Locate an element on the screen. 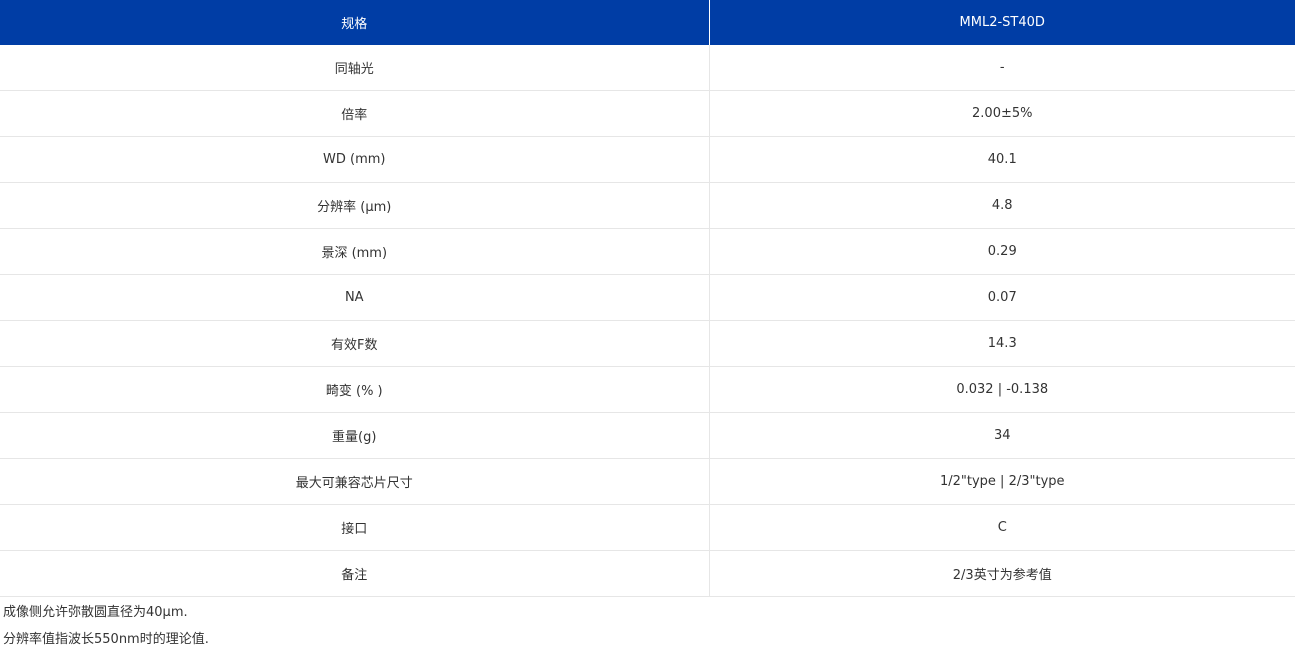 The width and height of the screenshot is (1295, 658). table-row: 景深 (mm) 0.29 is located at coordinates (647, 251).